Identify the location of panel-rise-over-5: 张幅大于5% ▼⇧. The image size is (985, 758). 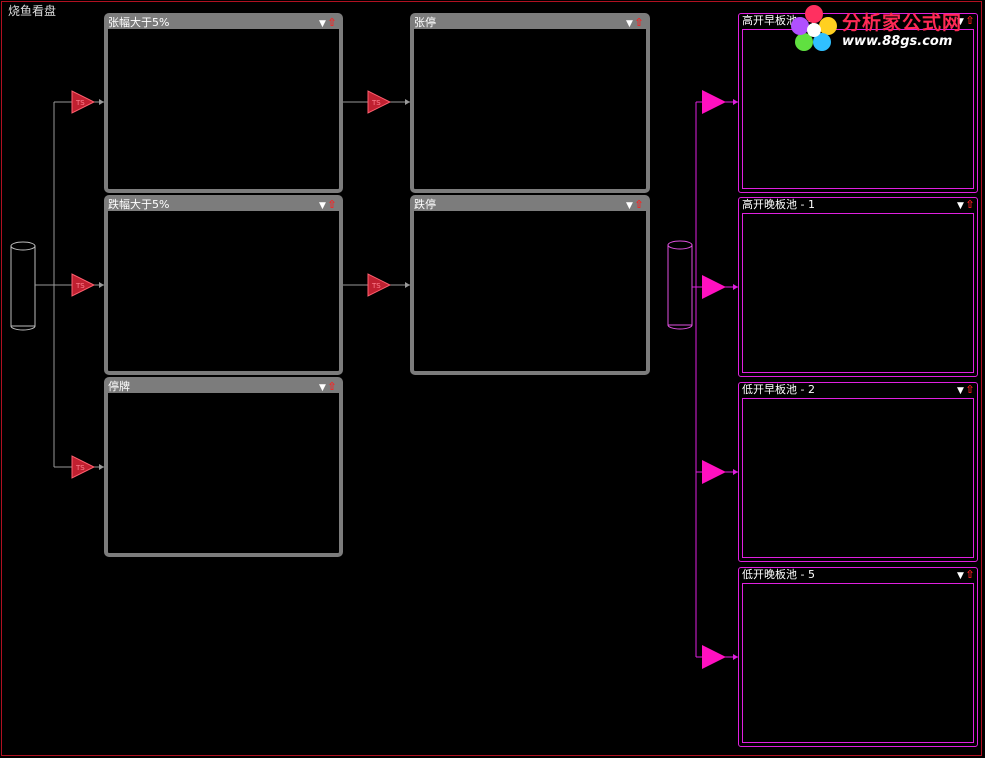
(223, 103).